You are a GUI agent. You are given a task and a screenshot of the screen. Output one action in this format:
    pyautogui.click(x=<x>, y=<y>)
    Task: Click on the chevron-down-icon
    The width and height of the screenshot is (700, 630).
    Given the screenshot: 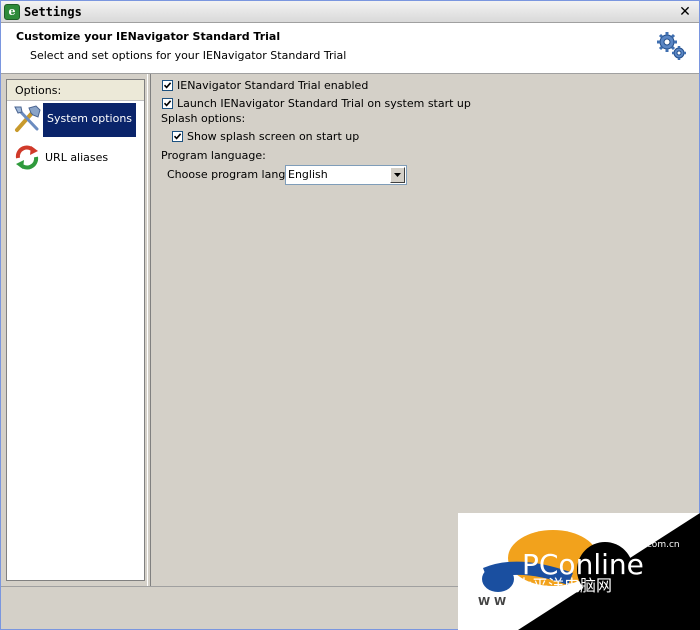 What is the action you would take?
    pyautogui.click(x=397, y=175)
    